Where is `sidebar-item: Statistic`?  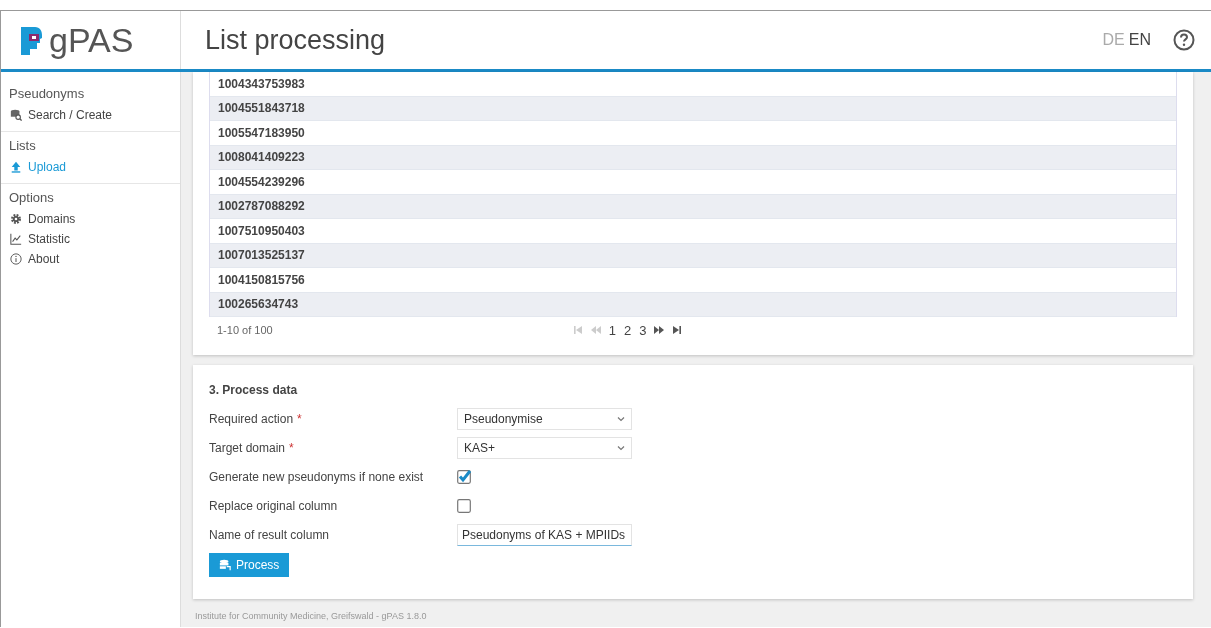
sidebar-item: Statistic is located at coordinates (90, 239).